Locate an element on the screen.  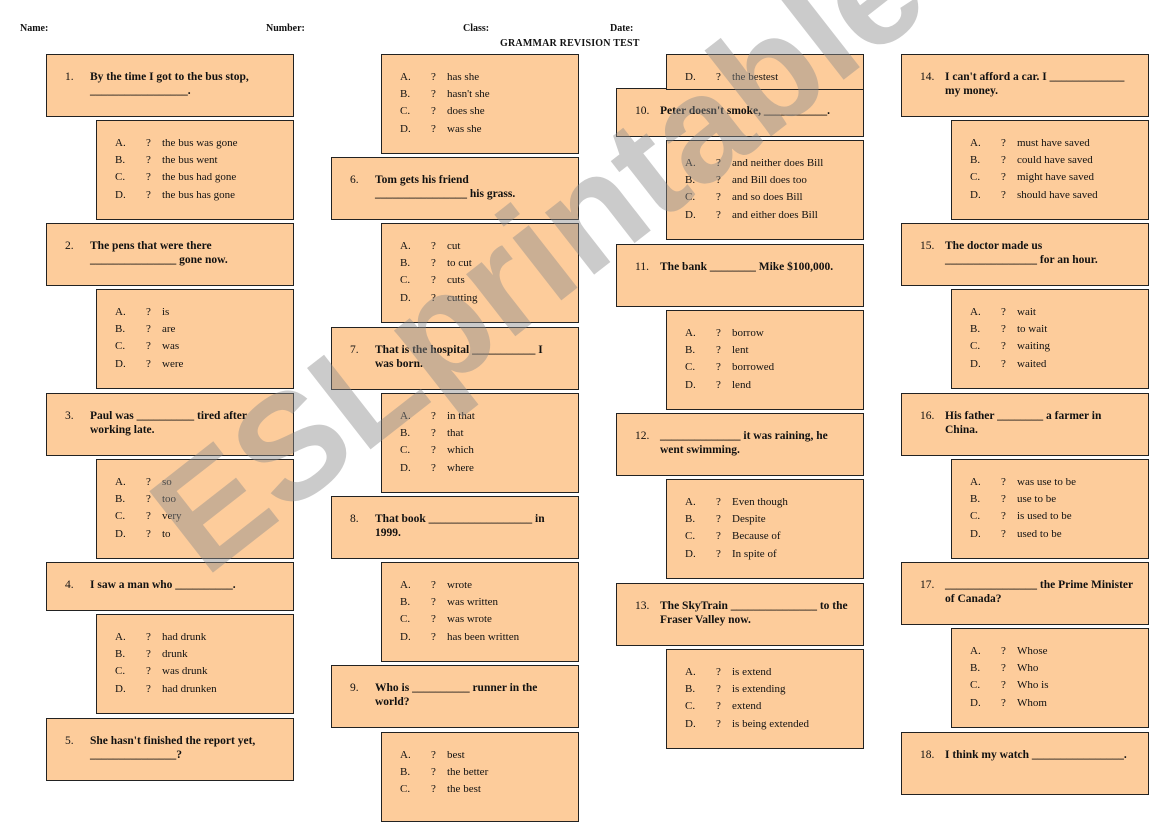
options-box: A.? Whose B.? Who C.? Who is D.? Whom is located at coordinates (1050, 678).